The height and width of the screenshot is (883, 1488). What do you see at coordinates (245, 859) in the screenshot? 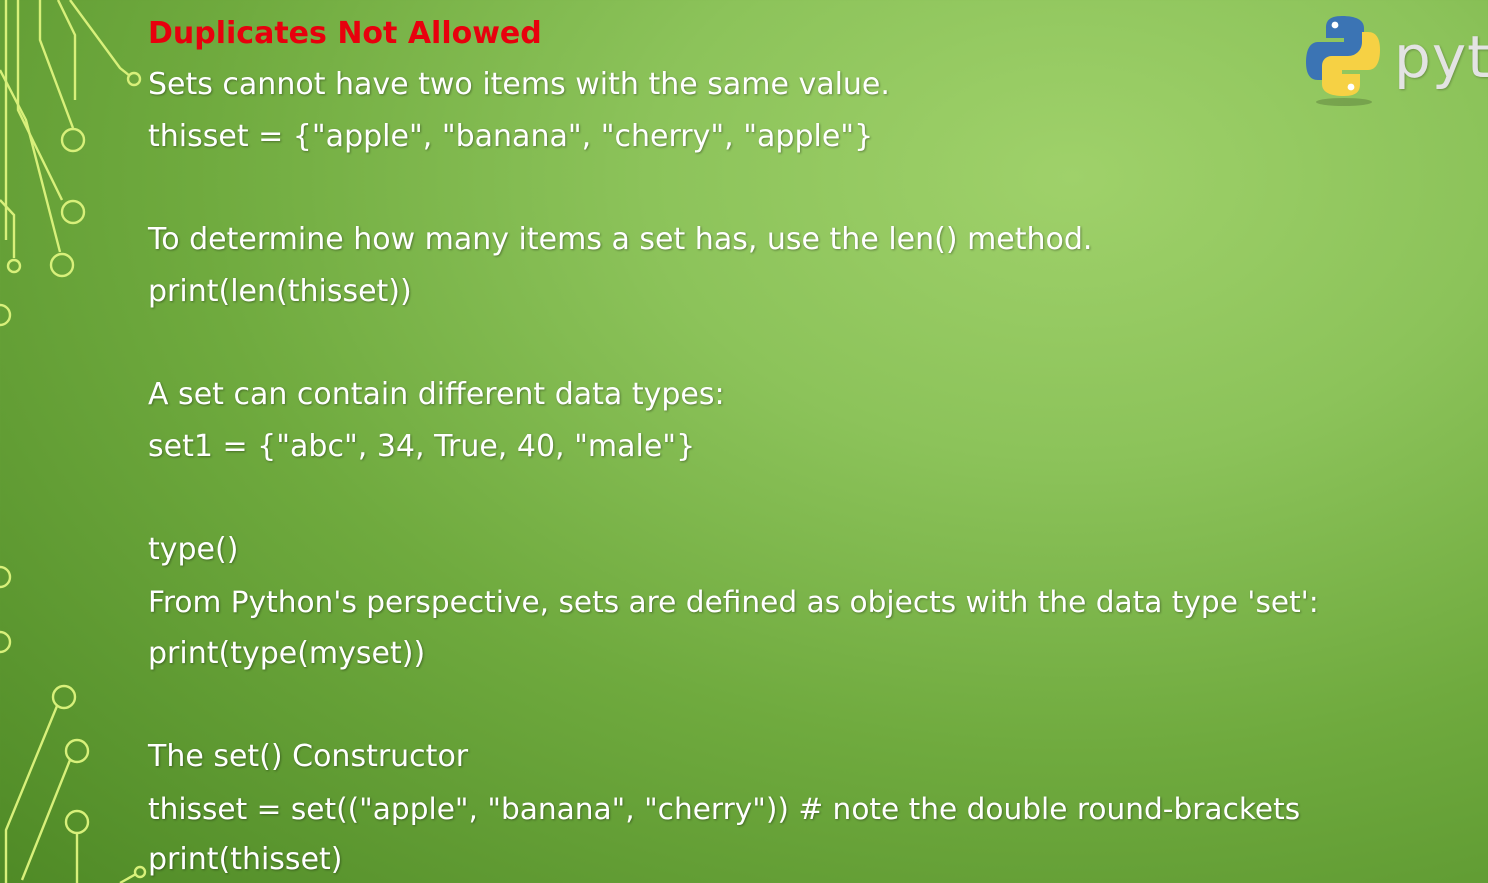
I see `code-line-print-thisset: print(thisset)` at bounding box center [245, 859].